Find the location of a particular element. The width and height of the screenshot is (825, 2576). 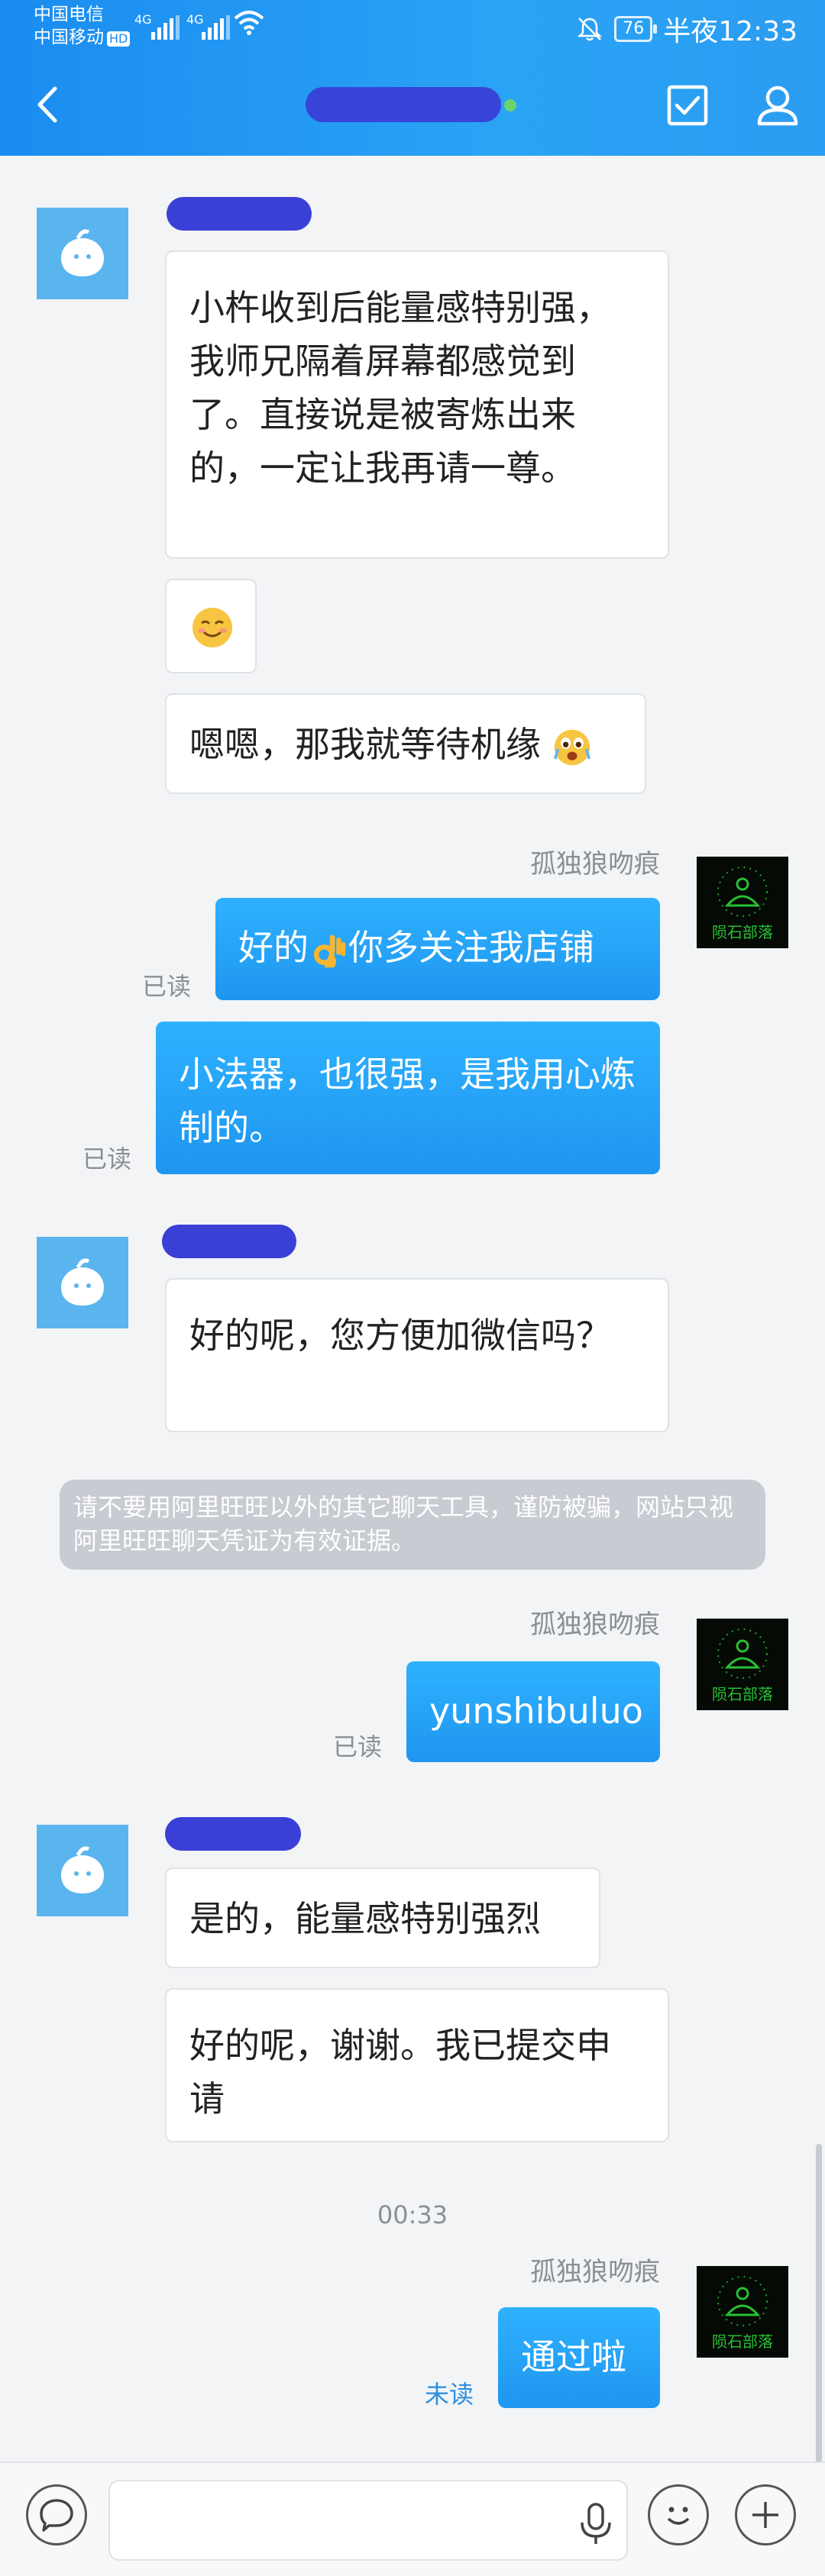

message-bubble-outgoing: yunshibuluo is located at coordinates (533, 1711).